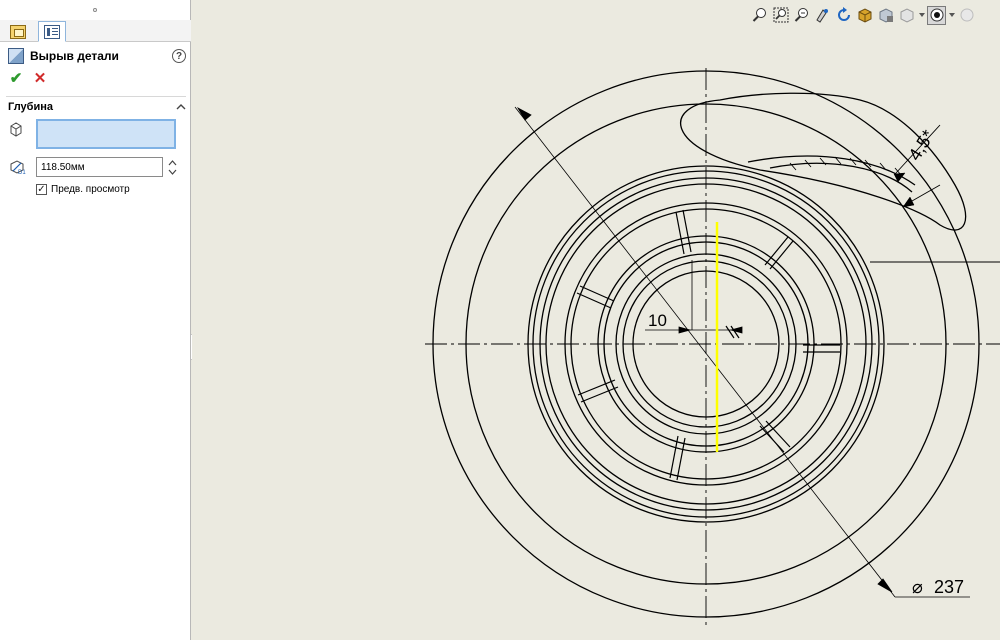  Describe the element at coordinates (966, 15) in the screenshot. I see `view-settings-icon` at that location.